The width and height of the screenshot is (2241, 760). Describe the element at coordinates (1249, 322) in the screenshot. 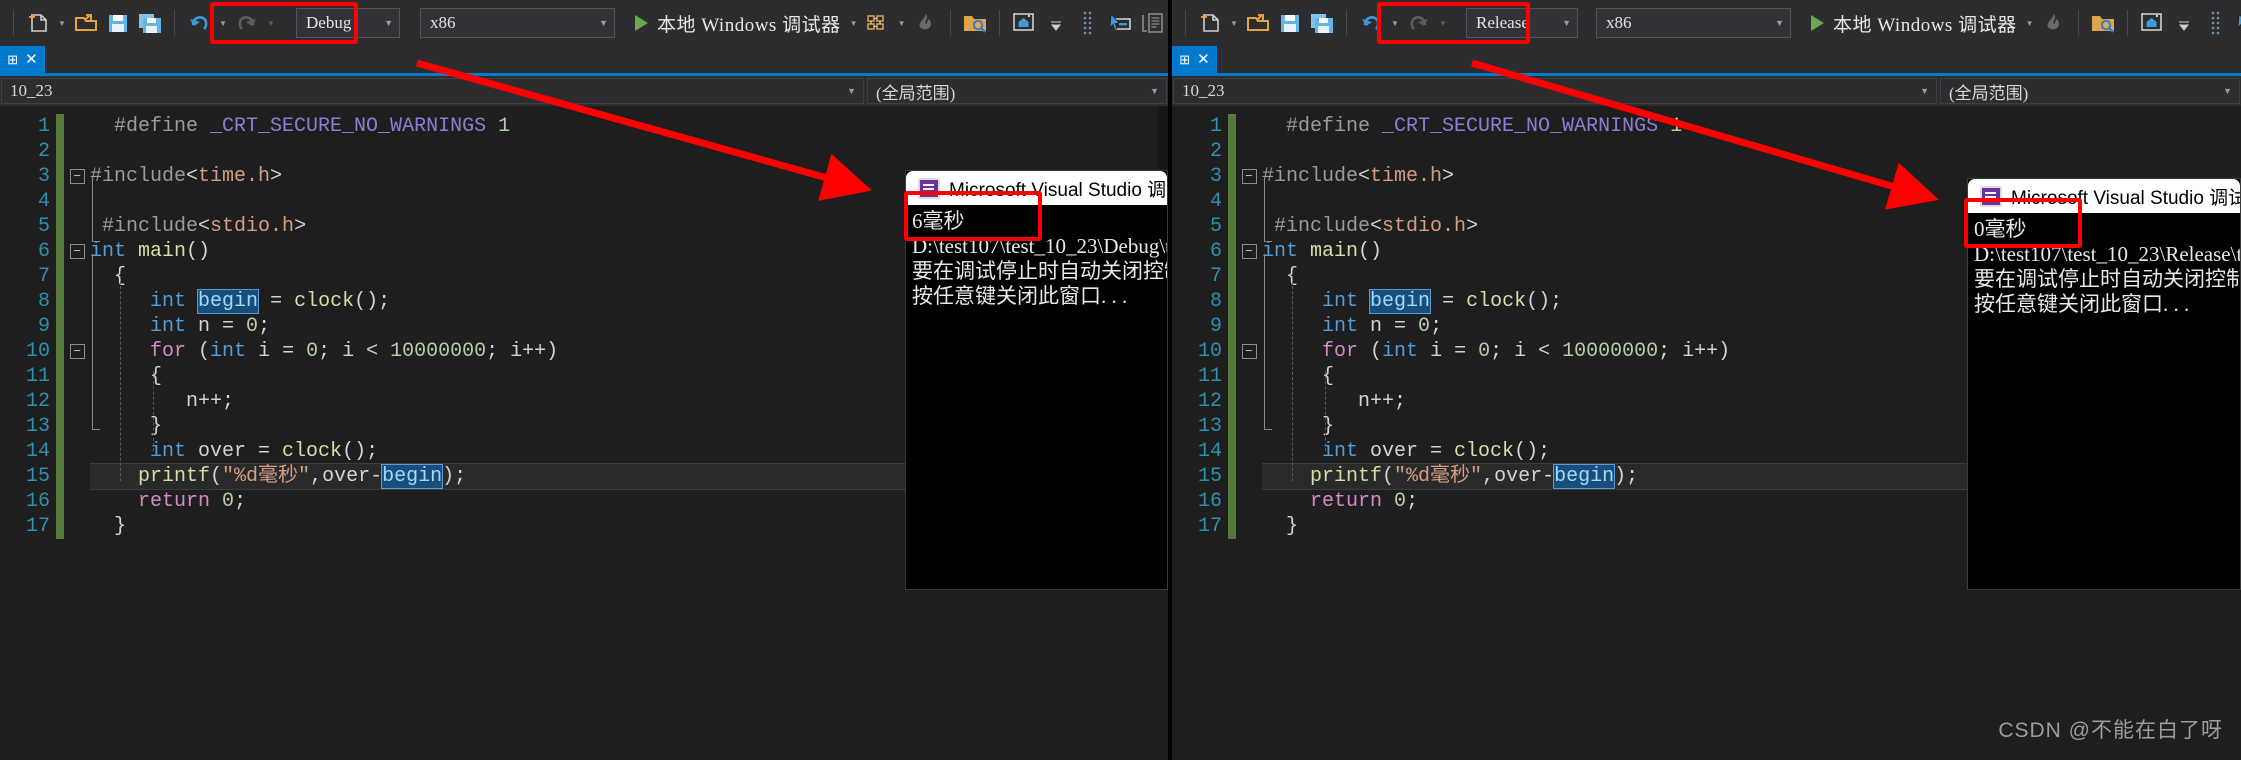

I see `fold-gutter-right: − − −` at that location.